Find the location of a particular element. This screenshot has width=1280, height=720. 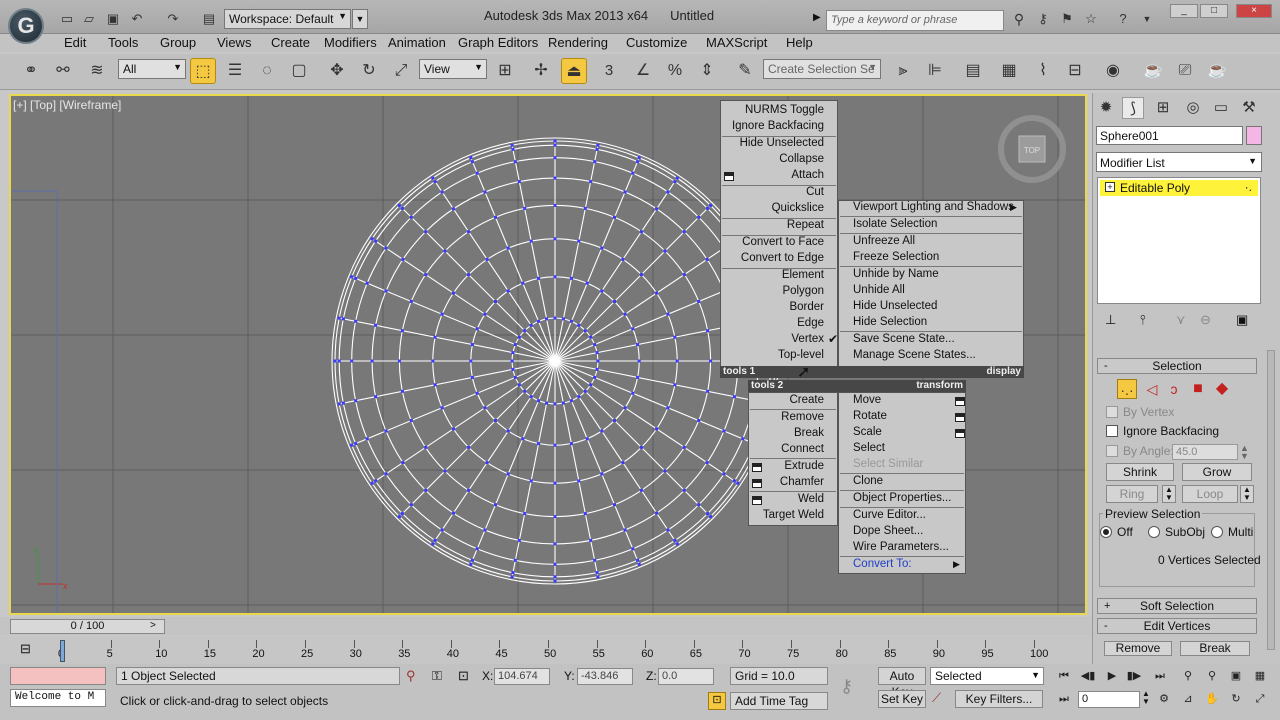

ignore-backfacing-checkbox is located at coordinates (1112, 431).